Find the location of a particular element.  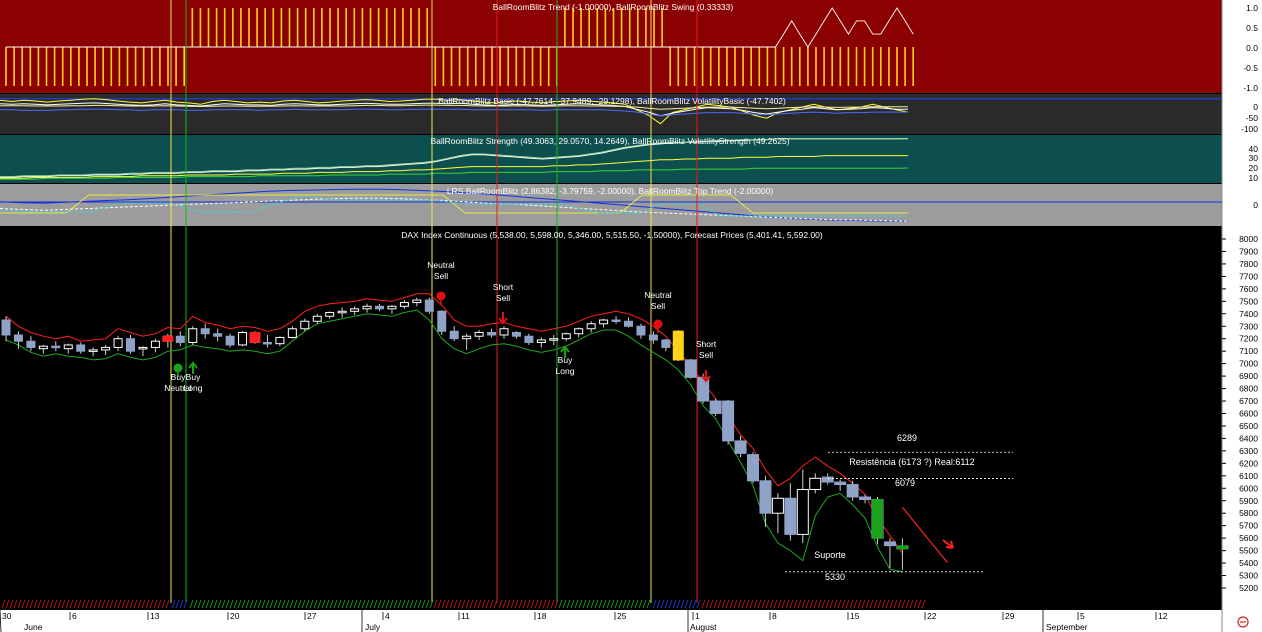

price-tick-label: 5400 is located at coordinates (1248, 563).